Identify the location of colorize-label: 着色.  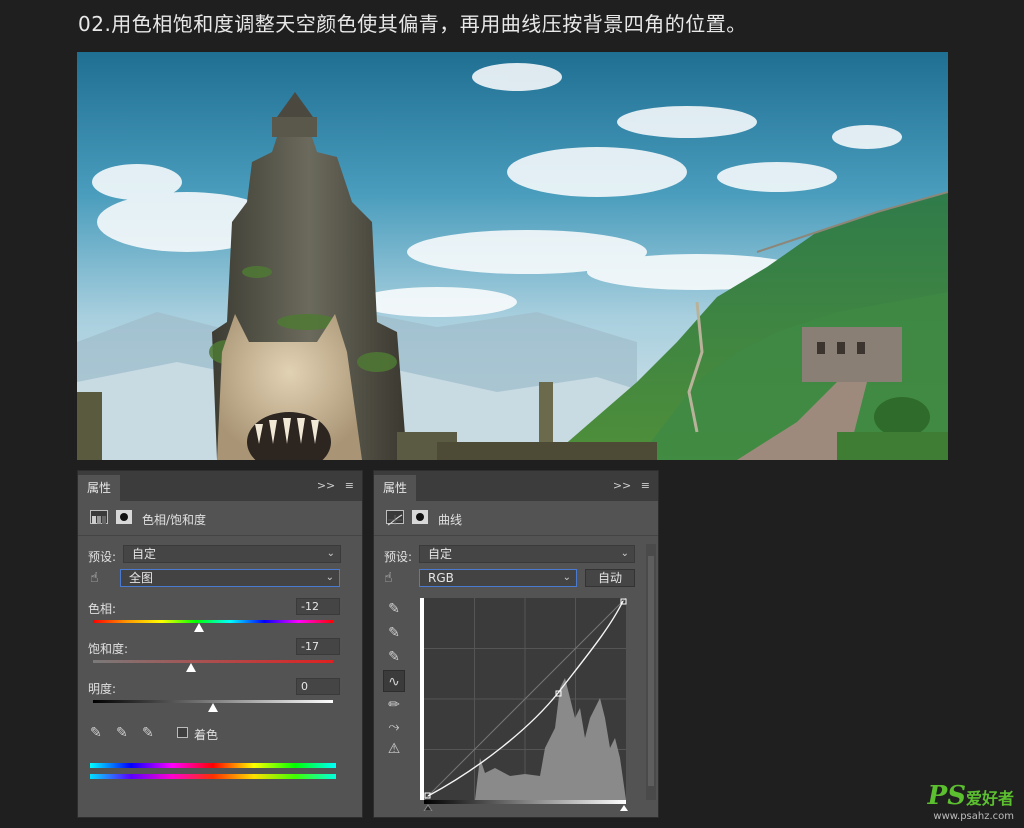
(206, 735).